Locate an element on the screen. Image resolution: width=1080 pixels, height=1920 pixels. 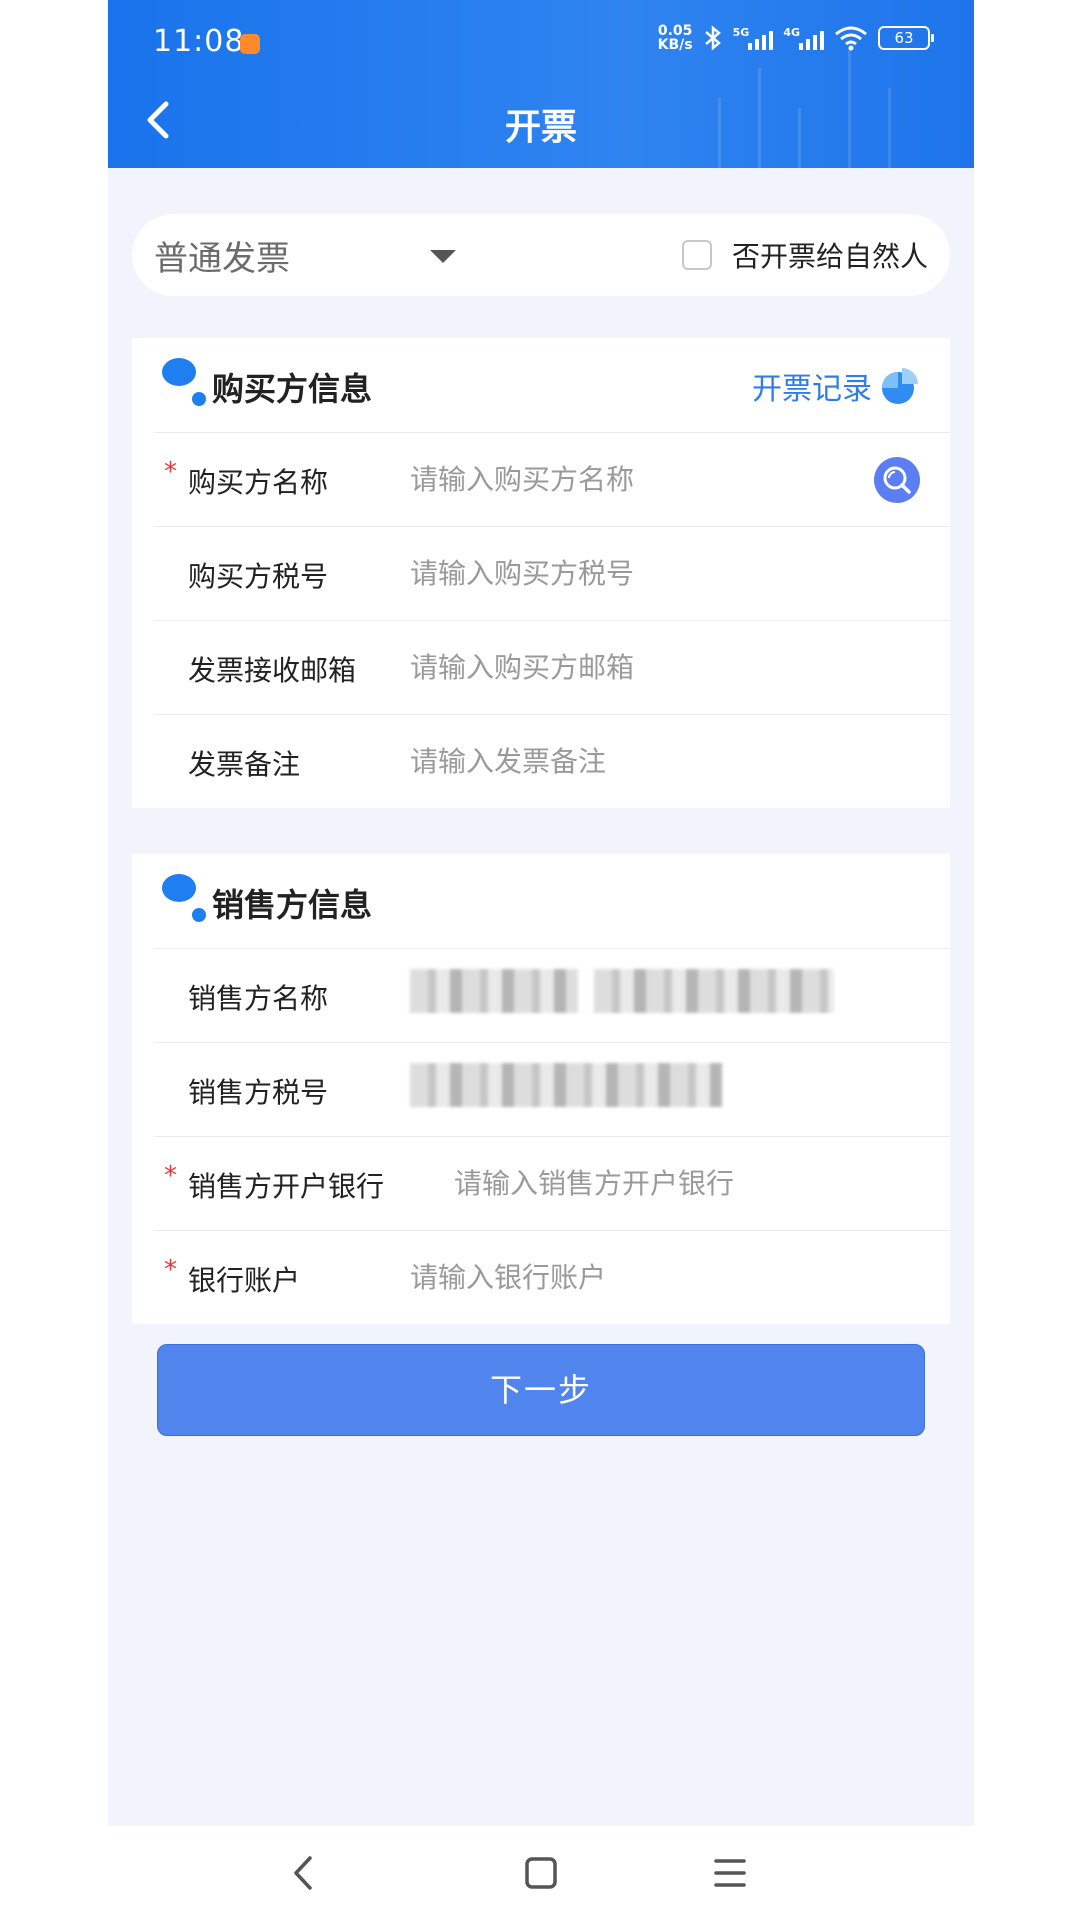
bank-account-input is located at coordinates (645, 1277).